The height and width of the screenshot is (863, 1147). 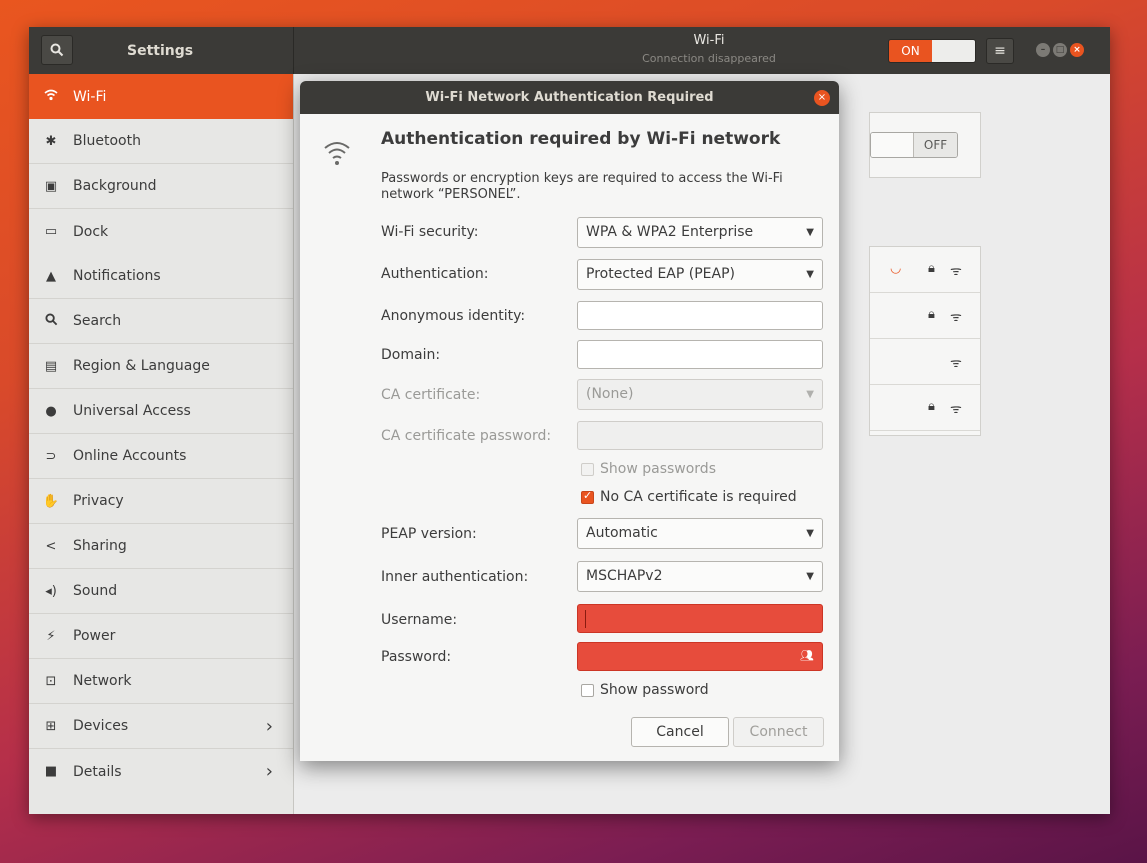 What do you see at coordinates (700, 576) in the screenshot?
I see `inner-authentication-combo: MSCHAPv2 ▼` at bounding box center [700, 576].